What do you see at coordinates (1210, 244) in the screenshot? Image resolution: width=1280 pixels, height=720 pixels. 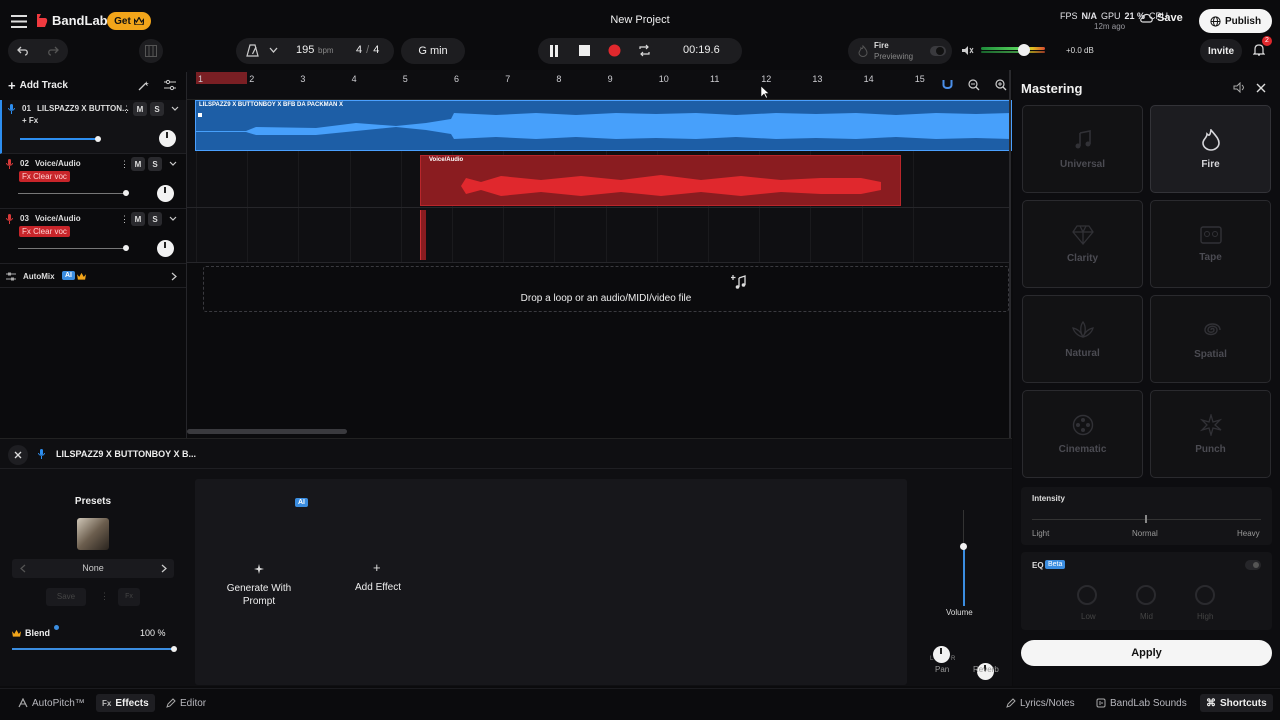 I see `mastering-preset-tape: Tape` at bounding box center [1210, 244].